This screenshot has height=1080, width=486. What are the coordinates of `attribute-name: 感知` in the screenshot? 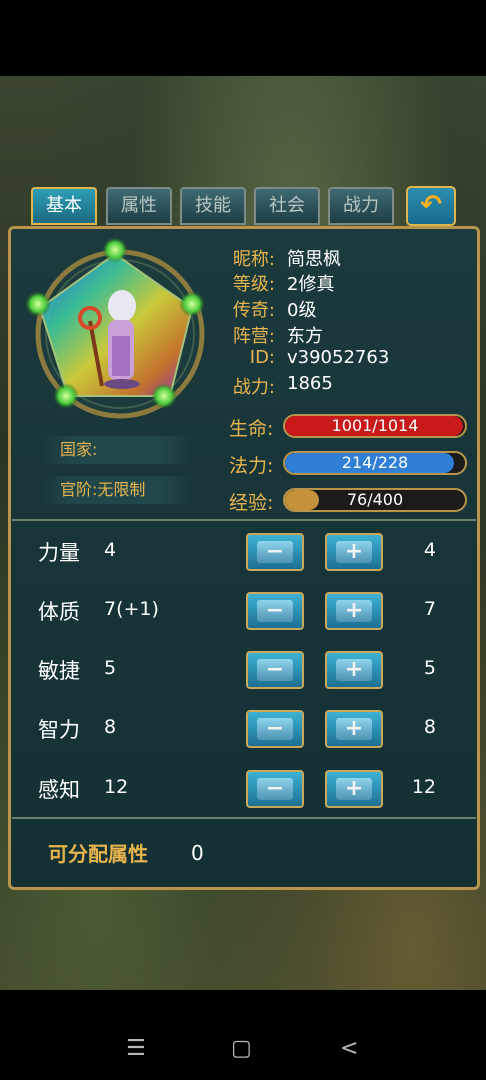 It's located at (59, 790).